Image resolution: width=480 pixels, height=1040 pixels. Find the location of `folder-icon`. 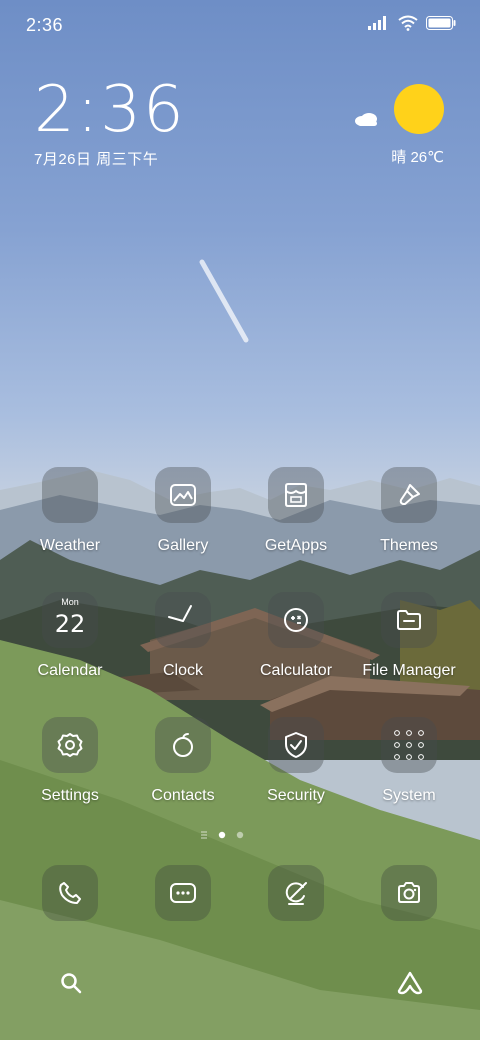

folder-icon is located at coordinates (409, 620).